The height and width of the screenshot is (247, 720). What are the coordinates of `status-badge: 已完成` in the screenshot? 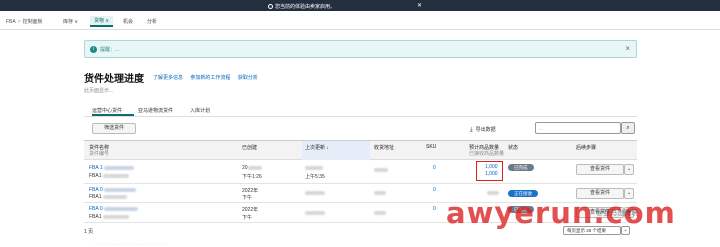 It's located at (521, 167).